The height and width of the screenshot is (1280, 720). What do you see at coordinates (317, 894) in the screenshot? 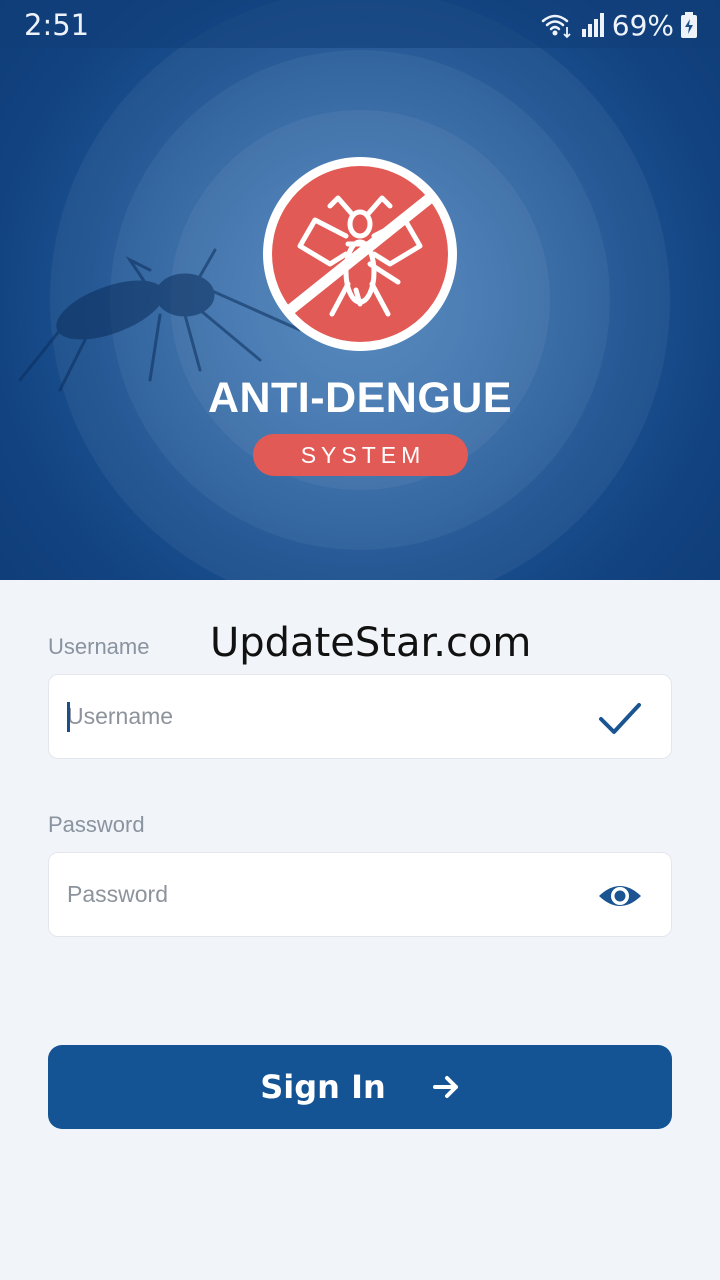
I see `password-input` at bounding box center [317, 894].